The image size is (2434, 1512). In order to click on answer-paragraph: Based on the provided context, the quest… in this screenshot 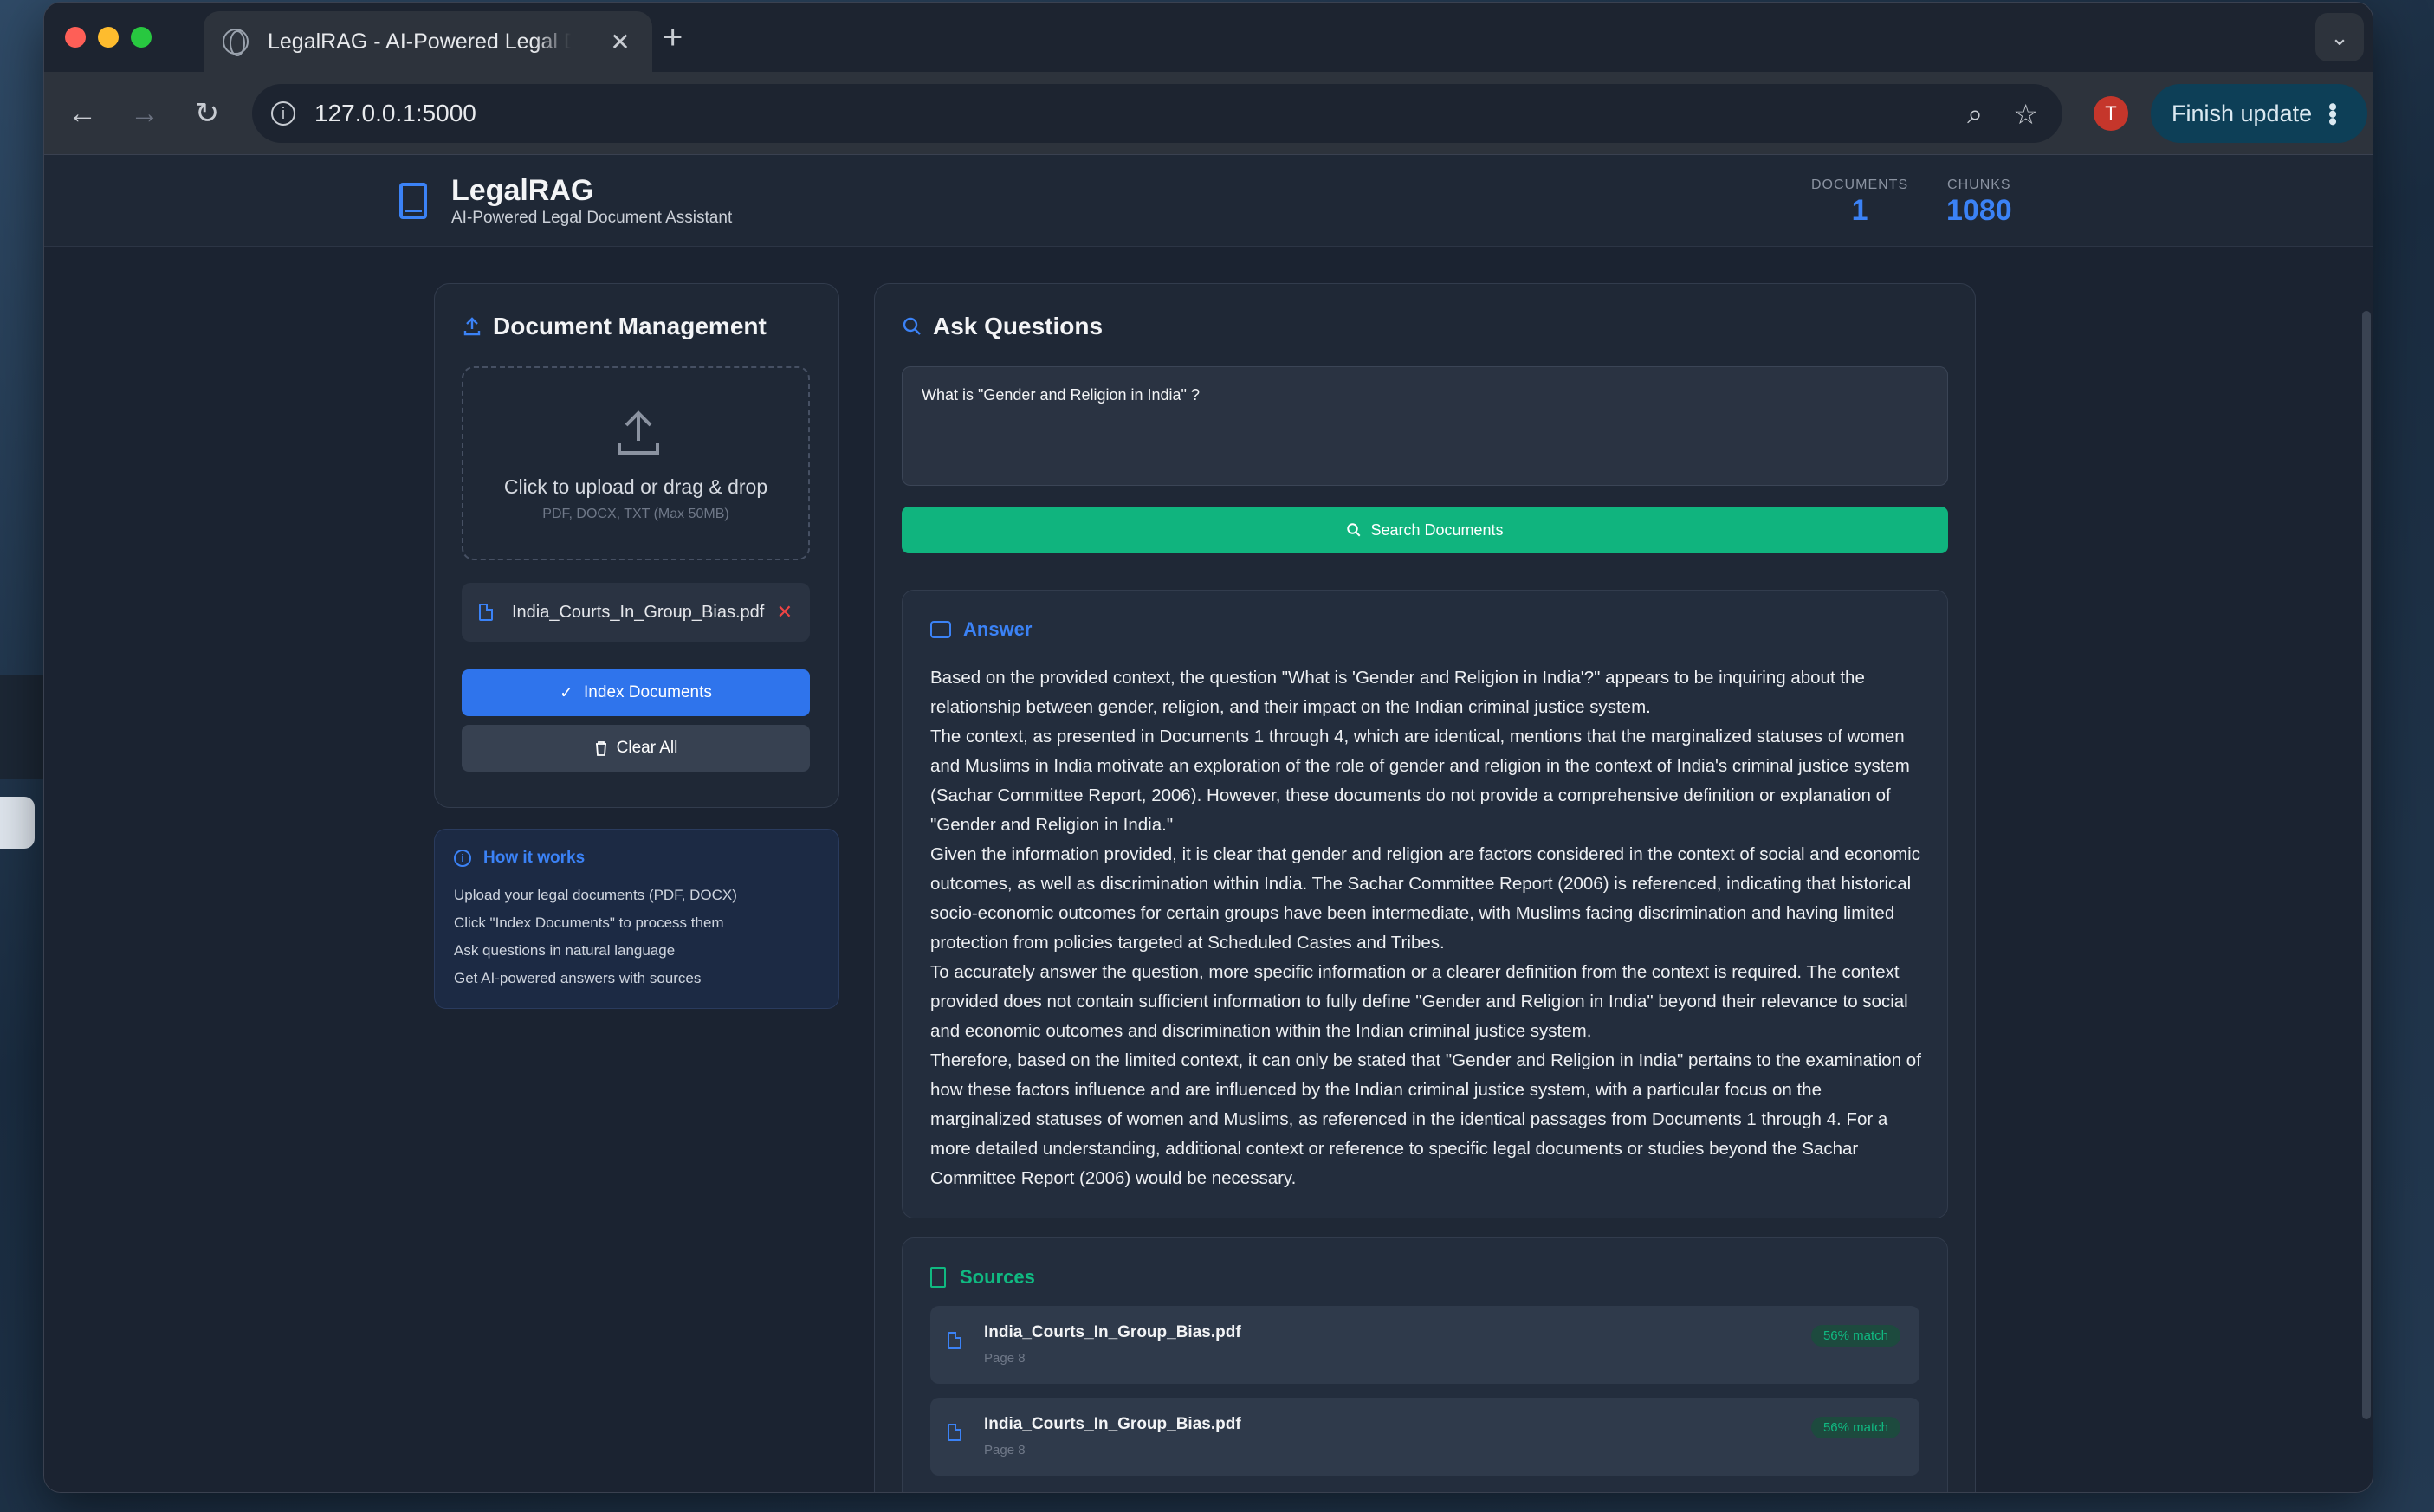, I will do `click(1397, 692)`.